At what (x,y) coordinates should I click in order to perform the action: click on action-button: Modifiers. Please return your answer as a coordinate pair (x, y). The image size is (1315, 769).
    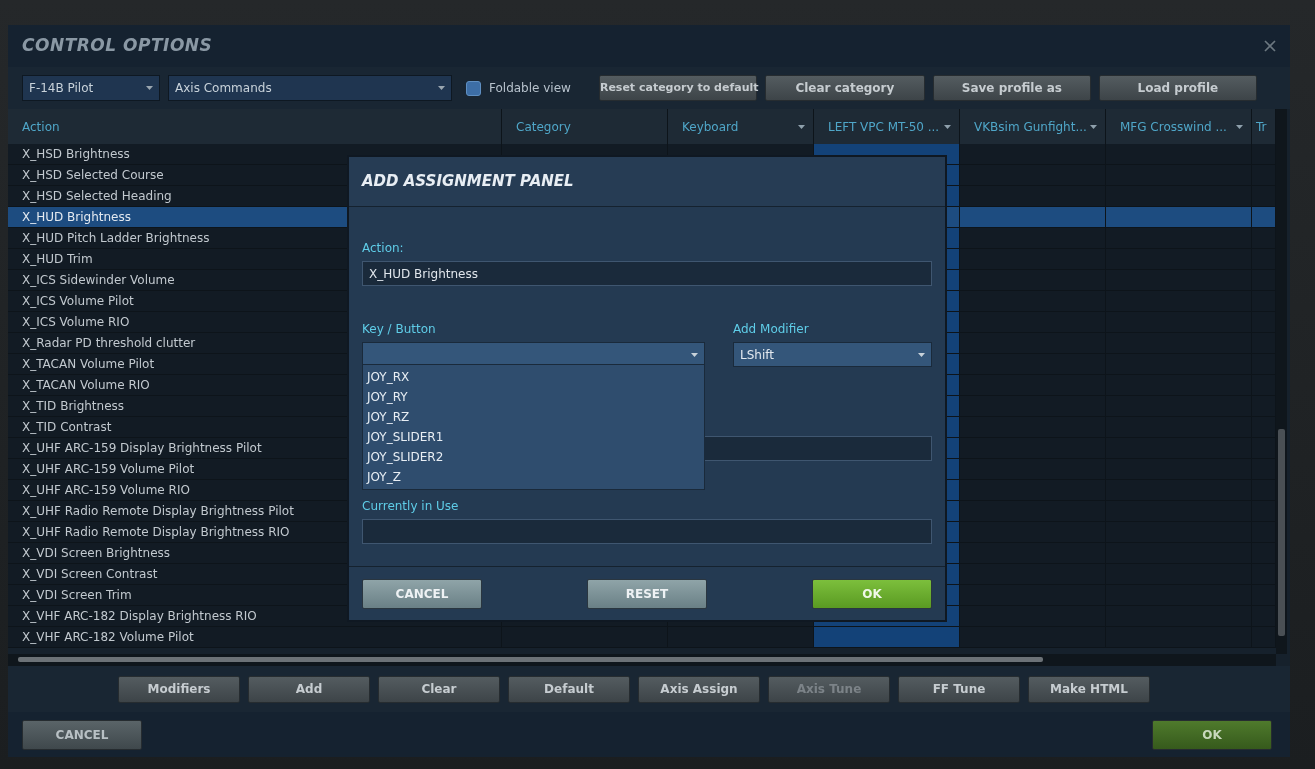
    Looking at the image, I should click on (179, 689).